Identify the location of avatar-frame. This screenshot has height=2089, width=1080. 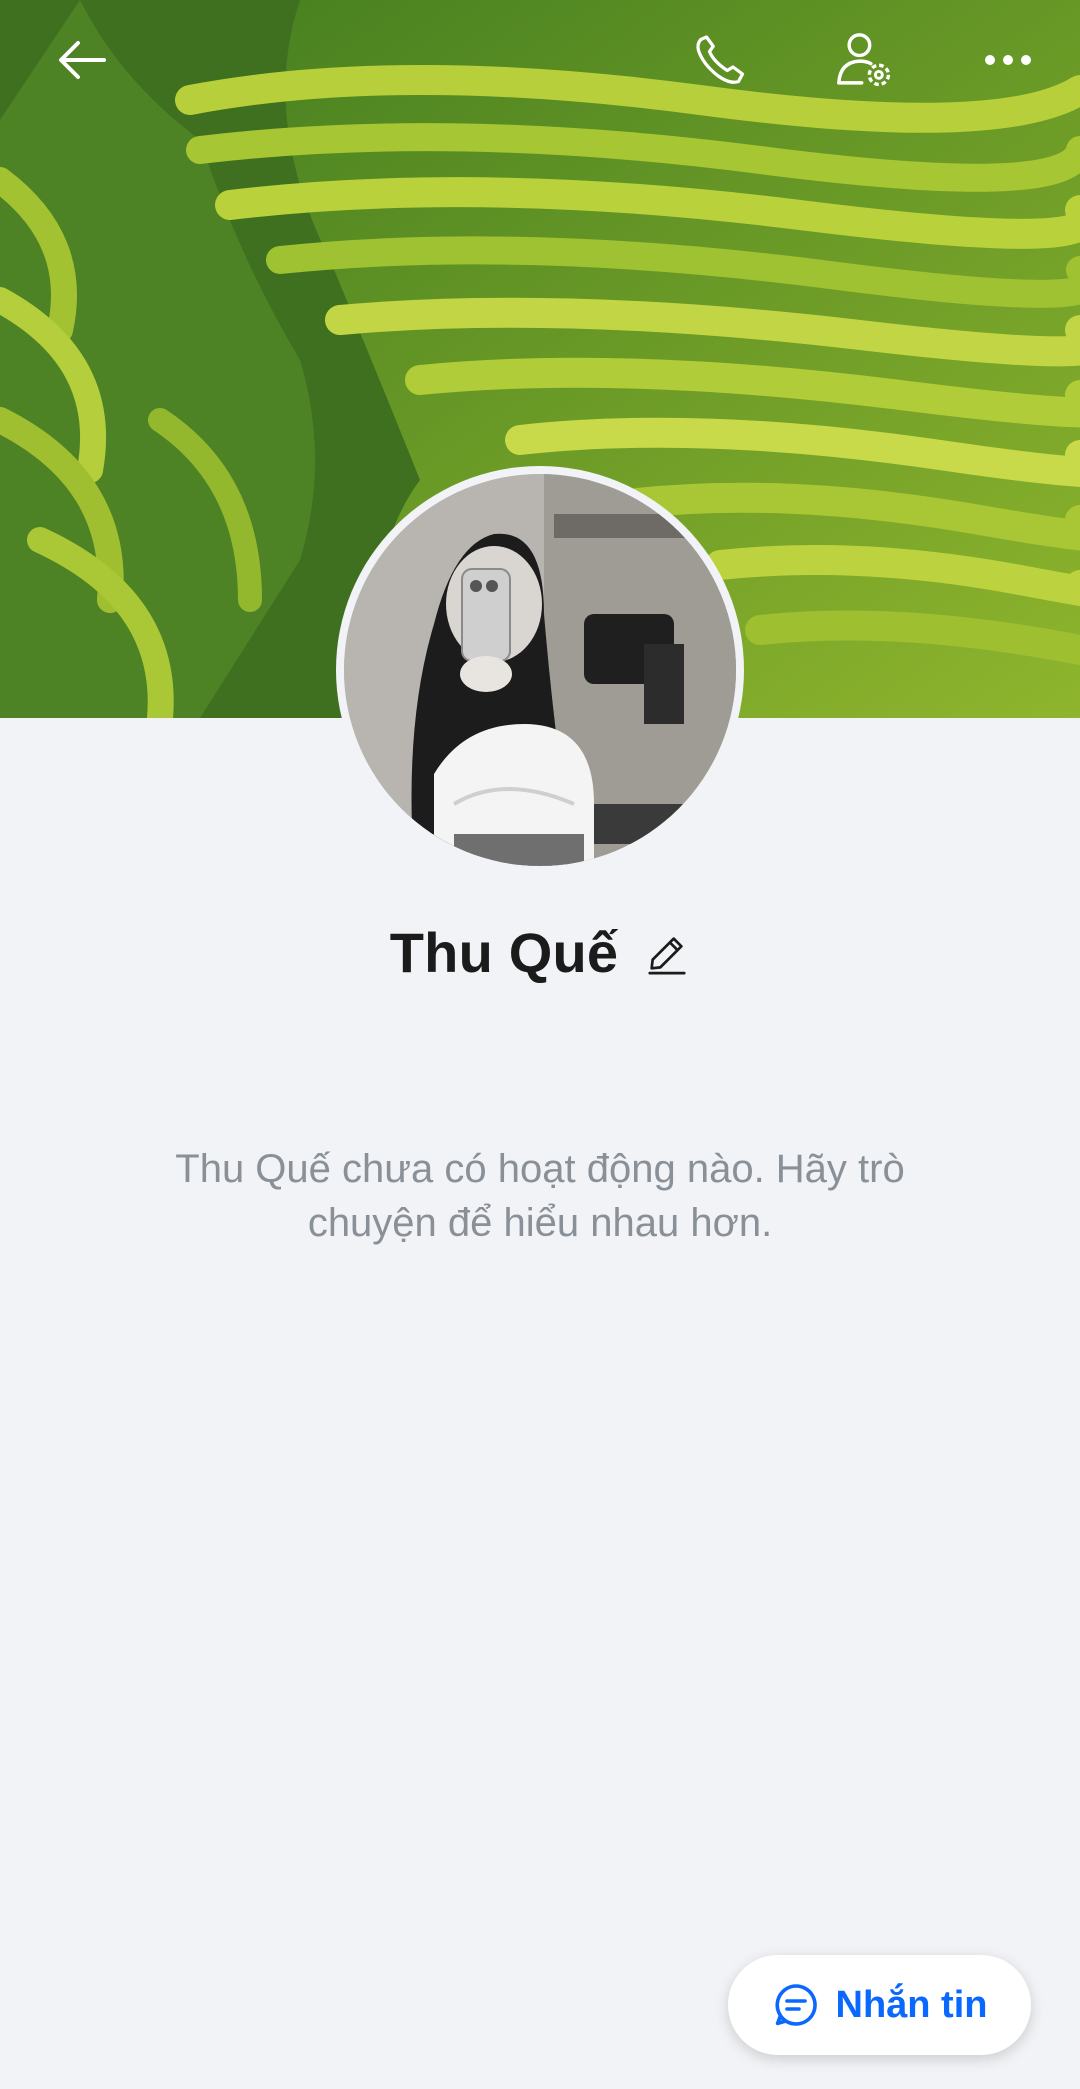
(540, 670).